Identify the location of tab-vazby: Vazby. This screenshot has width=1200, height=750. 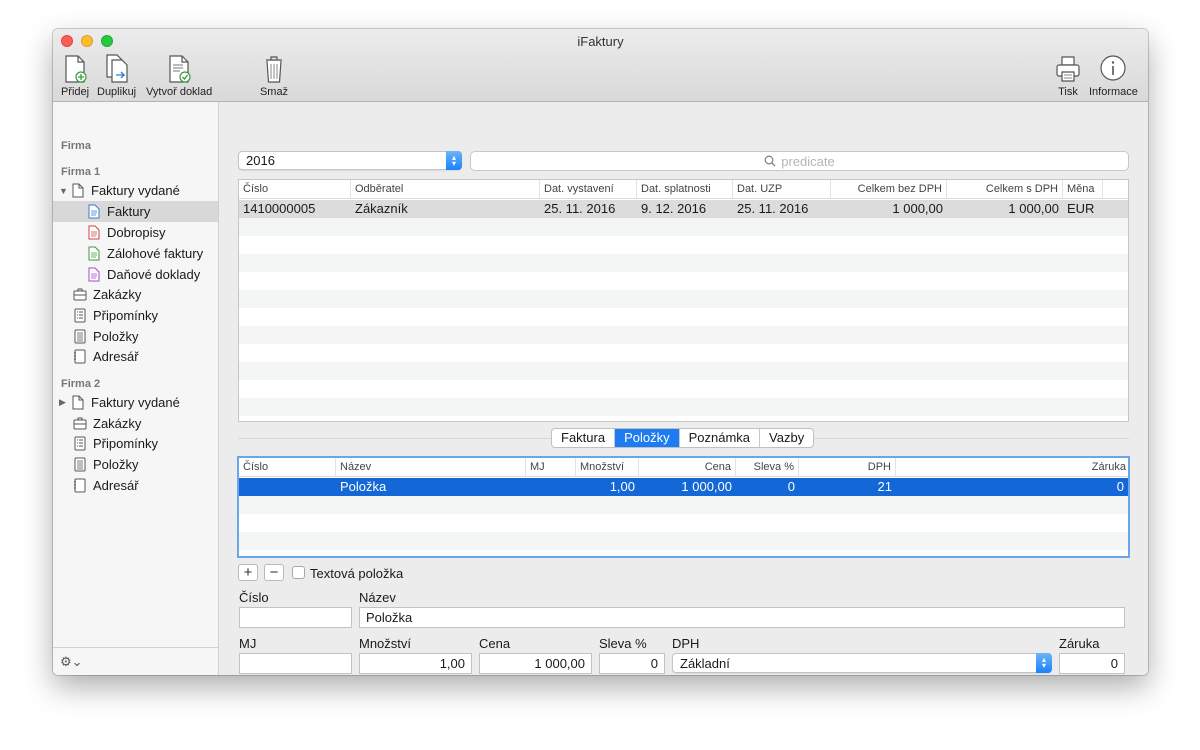
(786, 438).